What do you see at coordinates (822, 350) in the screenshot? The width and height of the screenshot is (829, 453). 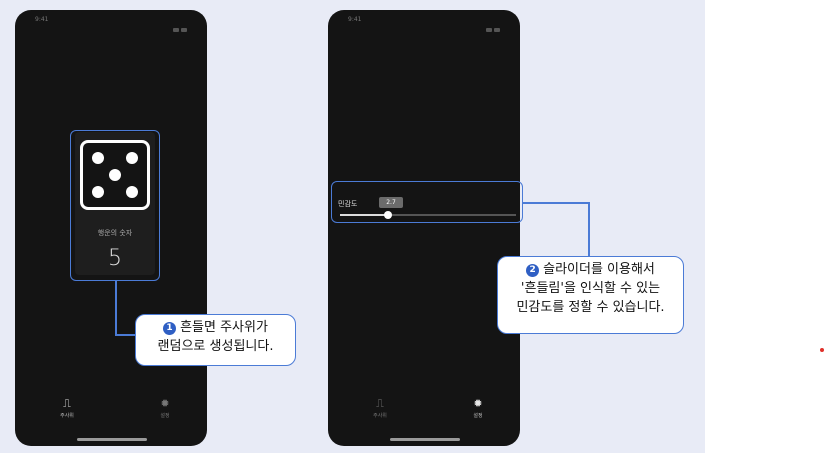 I see `red-dot-marker` at bounding box center [822, 350].